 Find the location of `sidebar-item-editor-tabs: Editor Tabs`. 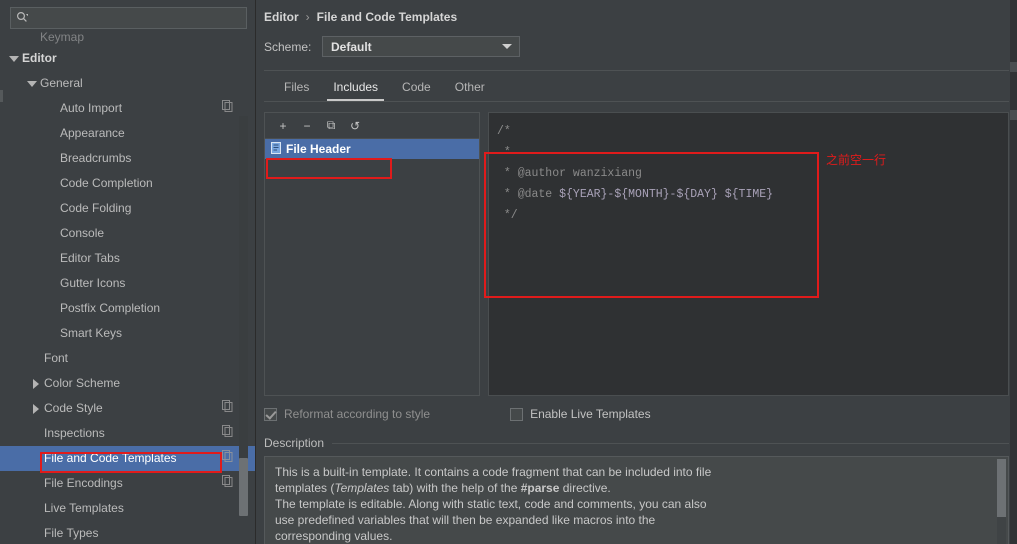

sidebar-item-editor-tabs: Editor Tabs is located at coordinates (127, 258).